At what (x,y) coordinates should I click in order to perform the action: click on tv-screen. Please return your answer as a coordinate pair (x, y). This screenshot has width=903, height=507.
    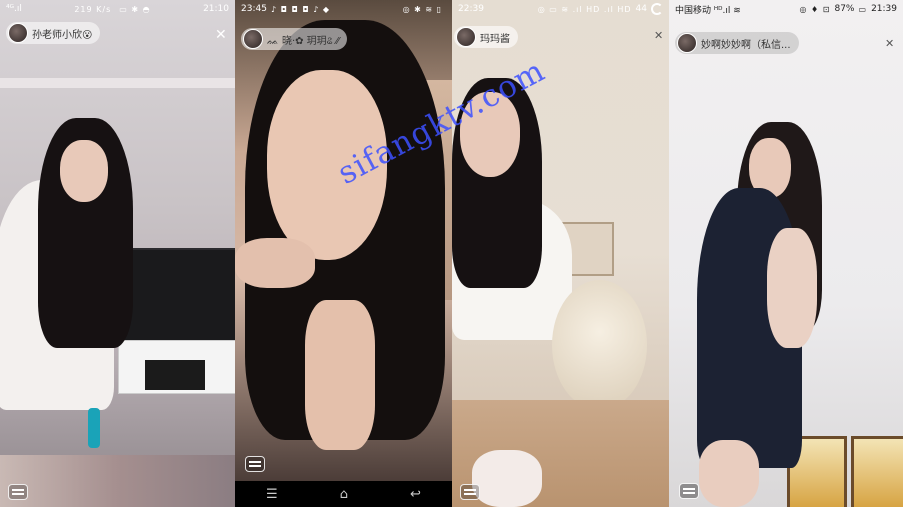
    Looking at the image, I should click on (177, 295).